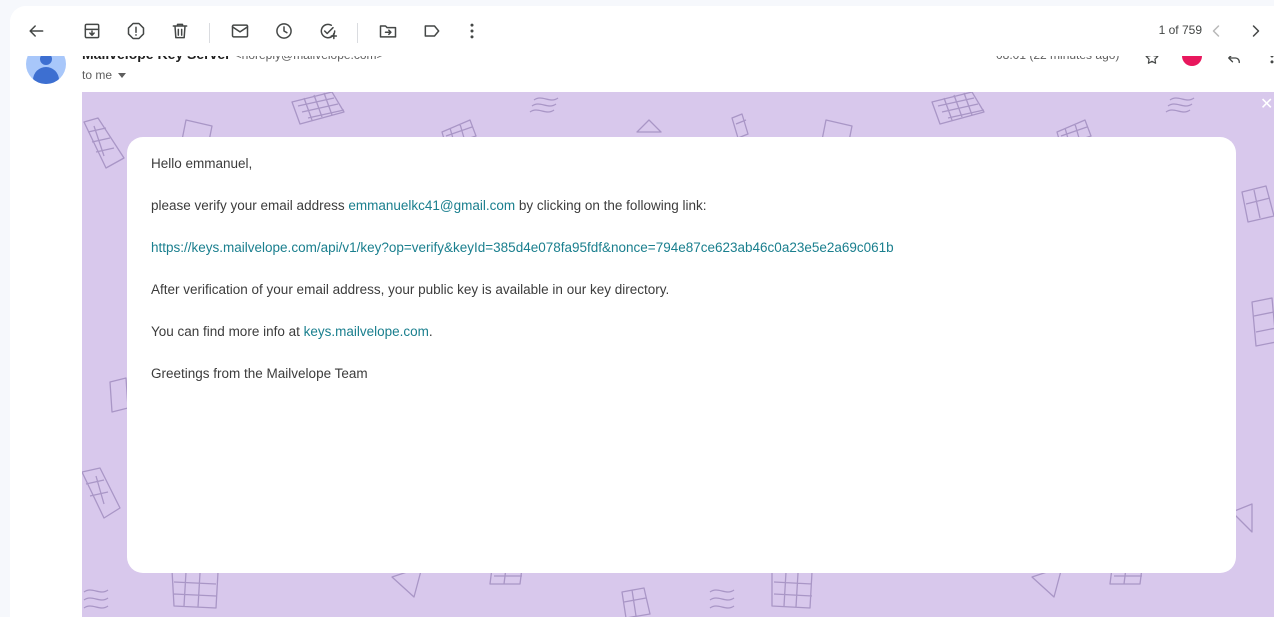 The width and height of the screenshot is (1274, 617). I want to click on labels-button, so click(432, 31).